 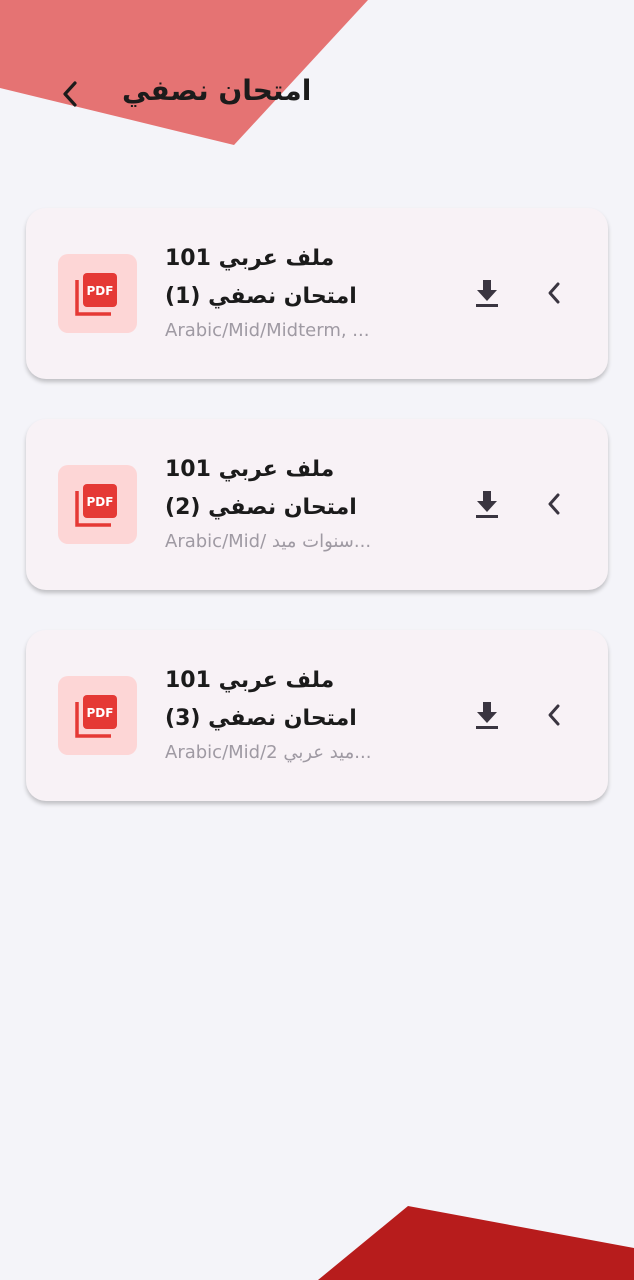 I want to click on file-subtitle: امتحان نصفي (2), so click(x=261, y=507).